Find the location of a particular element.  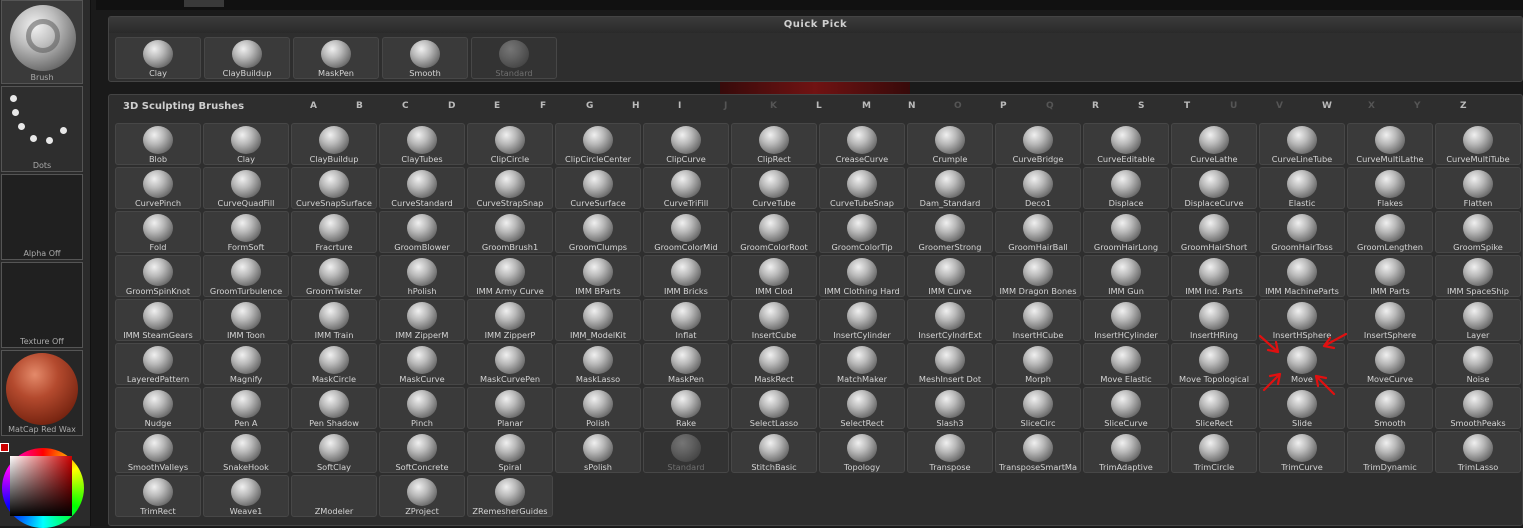

brush-tile: IMM BParts is located at coordinates (598, 276).